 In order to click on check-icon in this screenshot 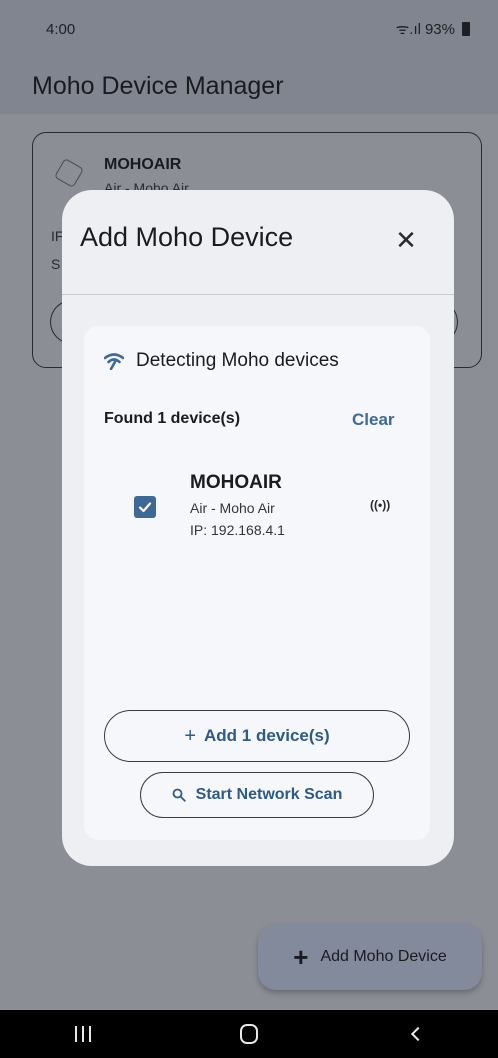, I will do `click(145, 507)`.